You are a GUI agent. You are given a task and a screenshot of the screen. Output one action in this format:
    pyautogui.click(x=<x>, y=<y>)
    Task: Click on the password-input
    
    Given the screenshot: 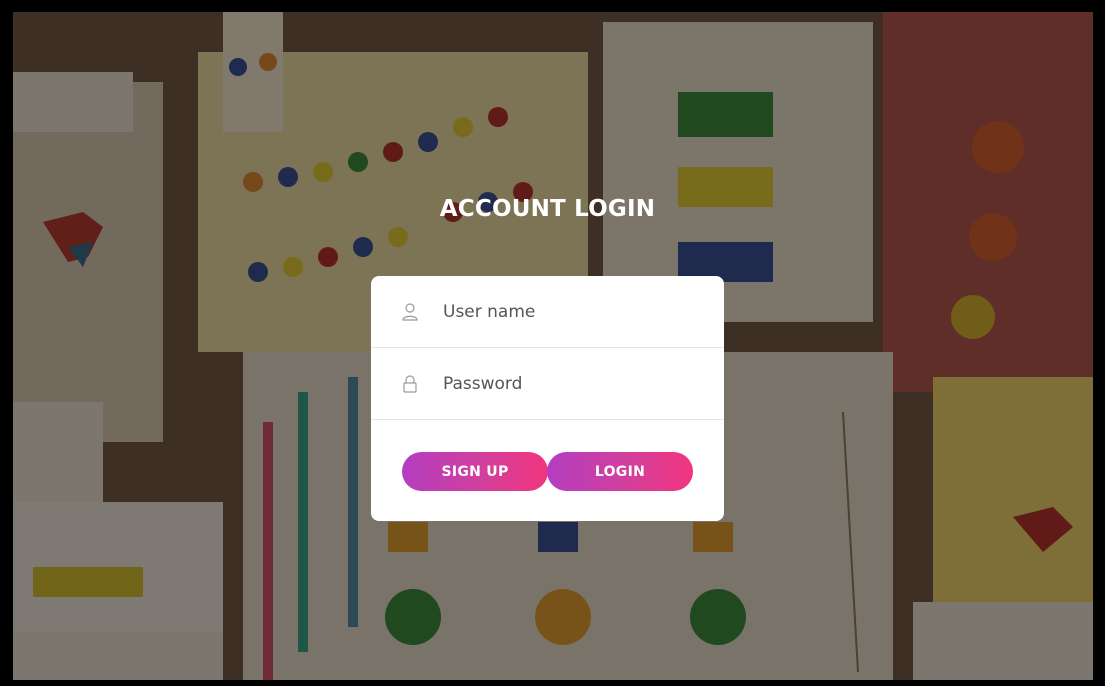 What is the action you would take?
    pyautogui.click(x=578, y=383)
    